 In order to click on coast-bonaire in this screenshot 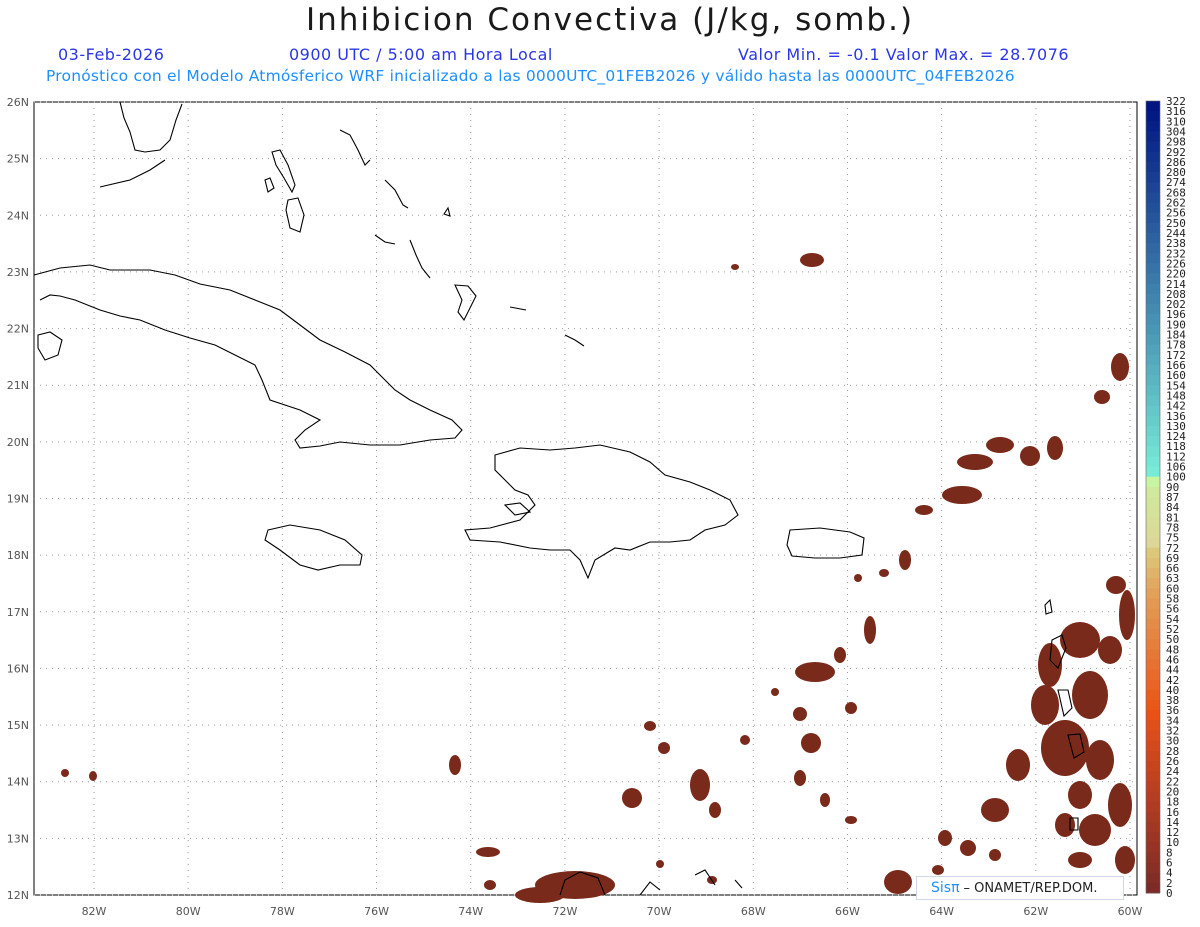, I will do `click(738, 884)`.